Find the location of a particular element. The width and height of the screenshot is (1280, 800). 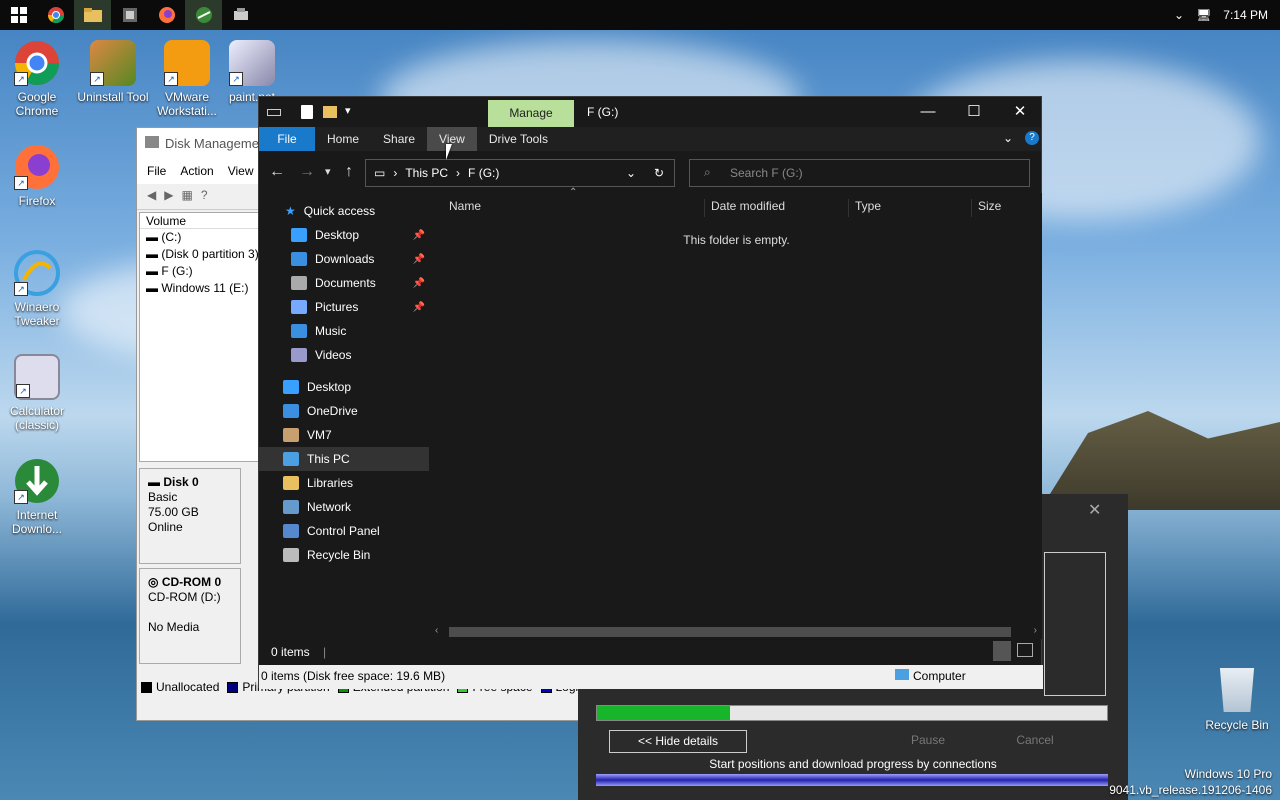

cancel-button: Cancel is located at coordinates (1035, 741).